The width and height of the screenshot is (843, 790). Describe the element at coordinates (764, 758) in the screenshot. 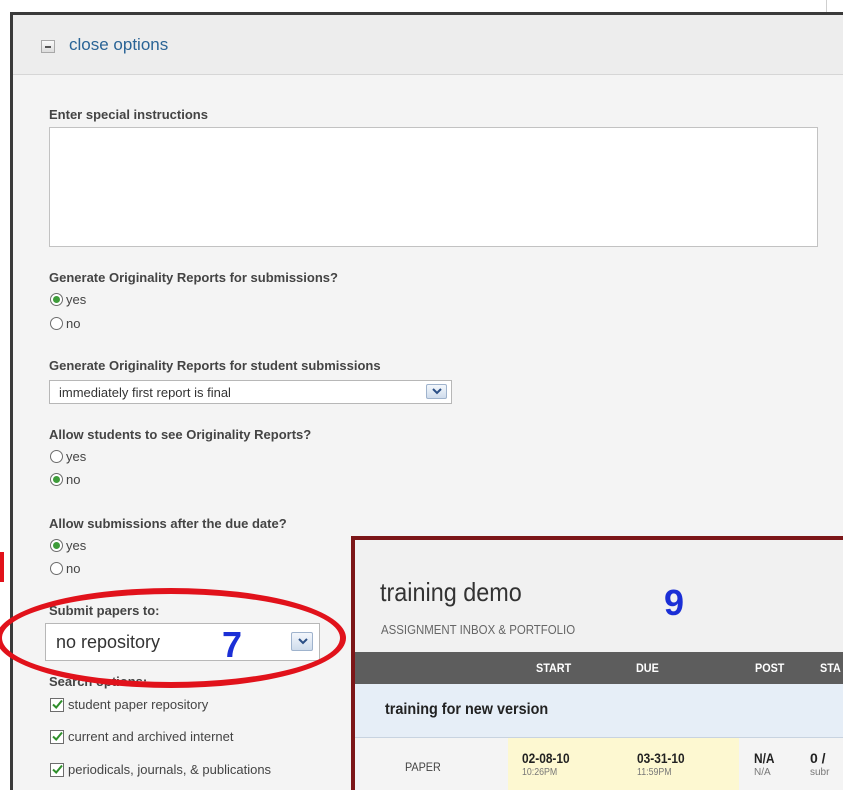

I see `post-date: N/A` at that location.